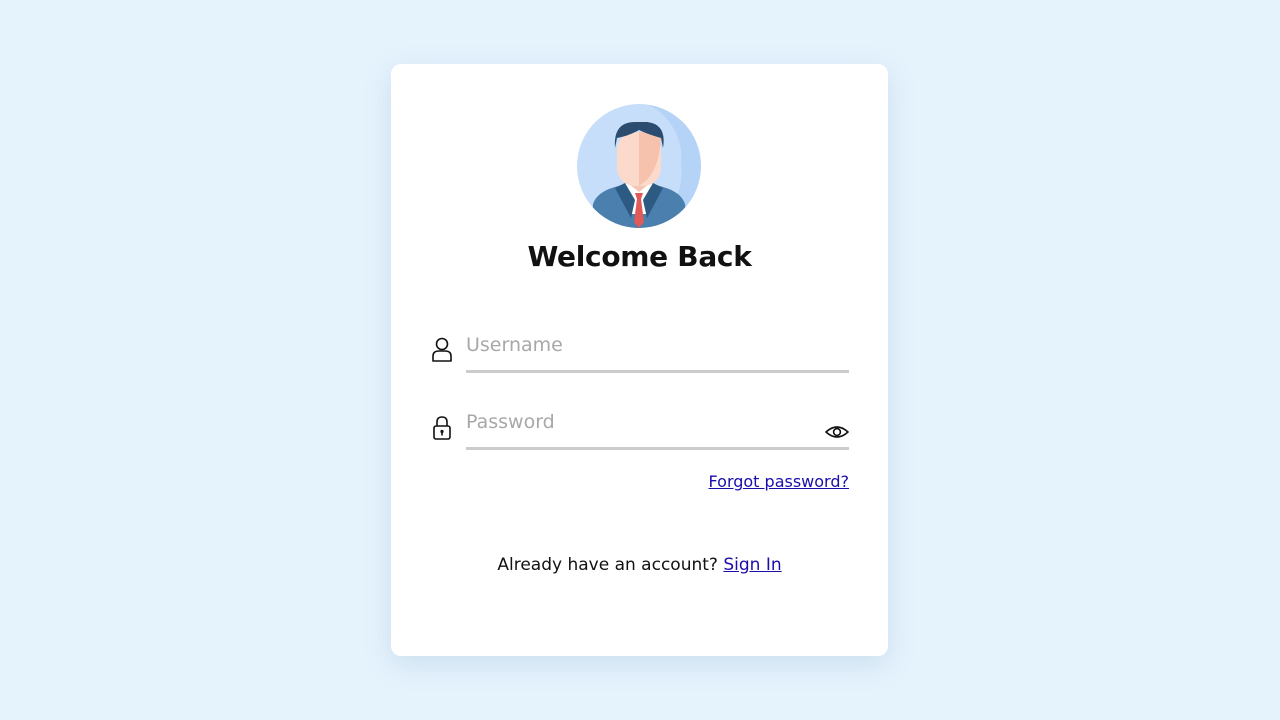 This screenshot has height=720, width=1280. Describe the element at coordinates (837, 432) in the screenshot. I see `eye-icon` at that location.